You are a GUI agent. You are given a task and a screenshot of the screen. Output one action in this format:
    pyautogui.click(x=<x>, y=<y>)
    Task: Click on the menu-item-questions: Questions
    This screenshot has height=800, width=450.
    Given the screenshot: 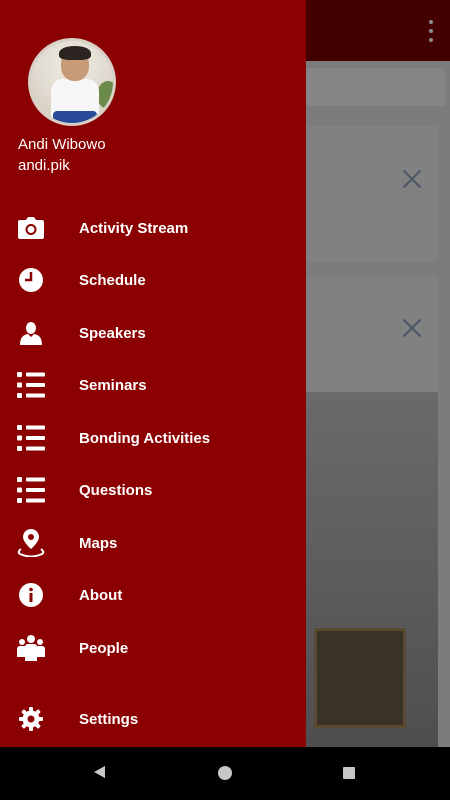 What is the action you would take?
    pyautogui.click(x=153, y=490)
    